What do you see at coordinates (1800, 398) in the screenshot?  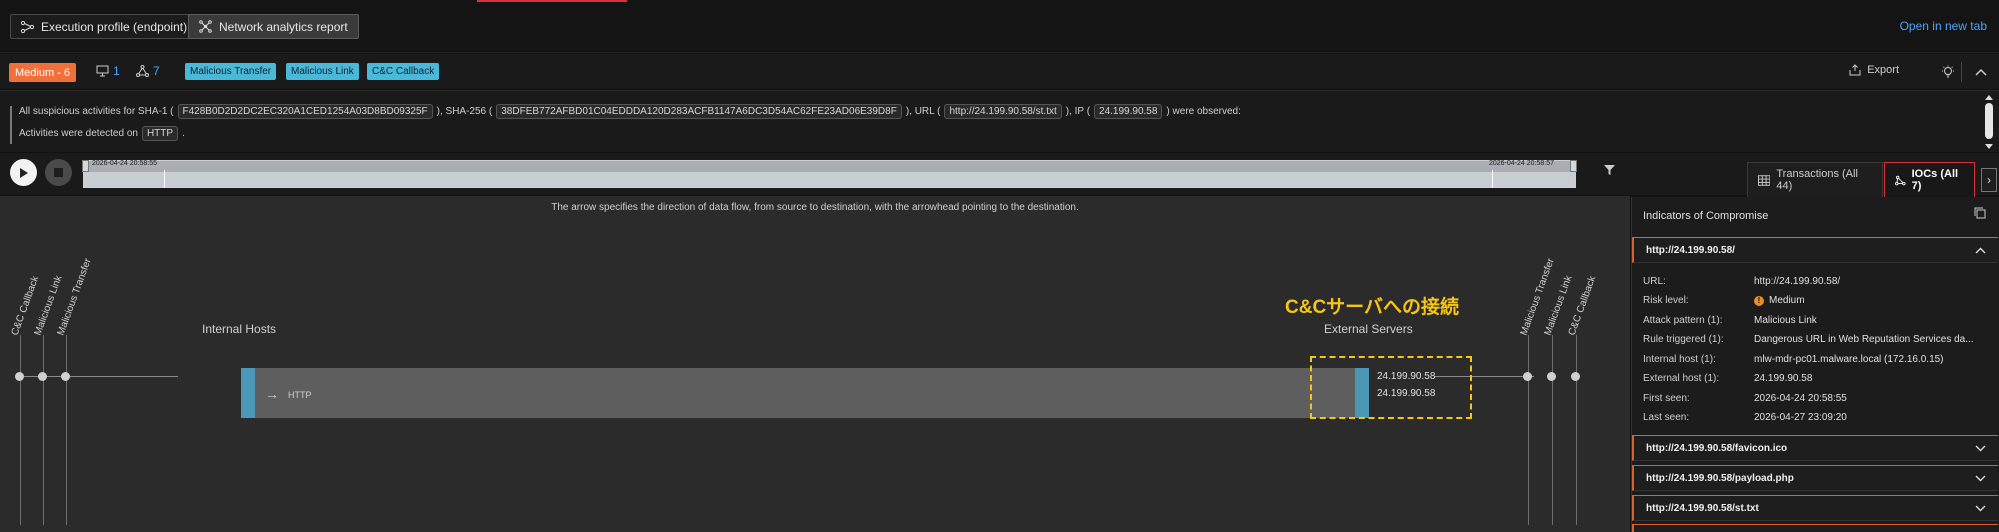 I see `field-value: 2026-04-24 20:58:55` at bounding box center [1800, 398].